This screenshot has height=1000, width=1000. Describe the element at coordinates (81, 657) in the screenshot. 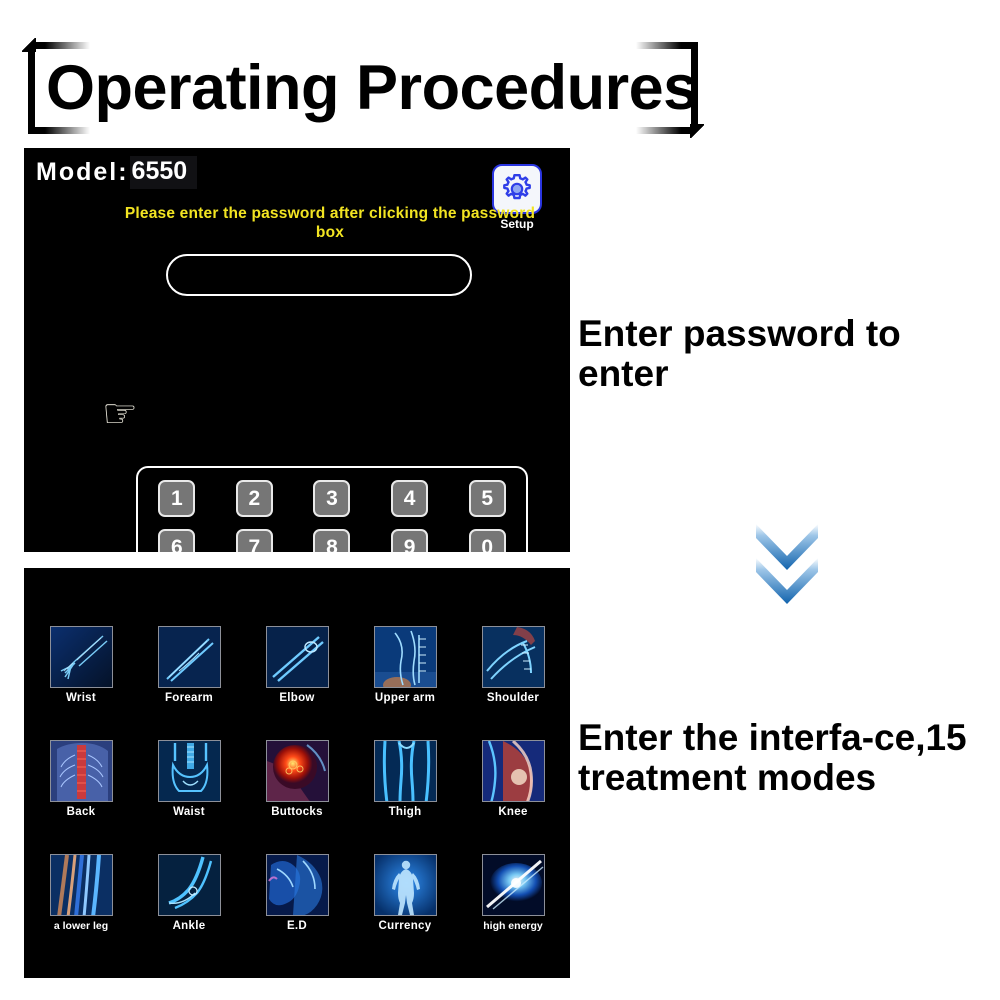

I see `wrist-xray-icon` at that location.